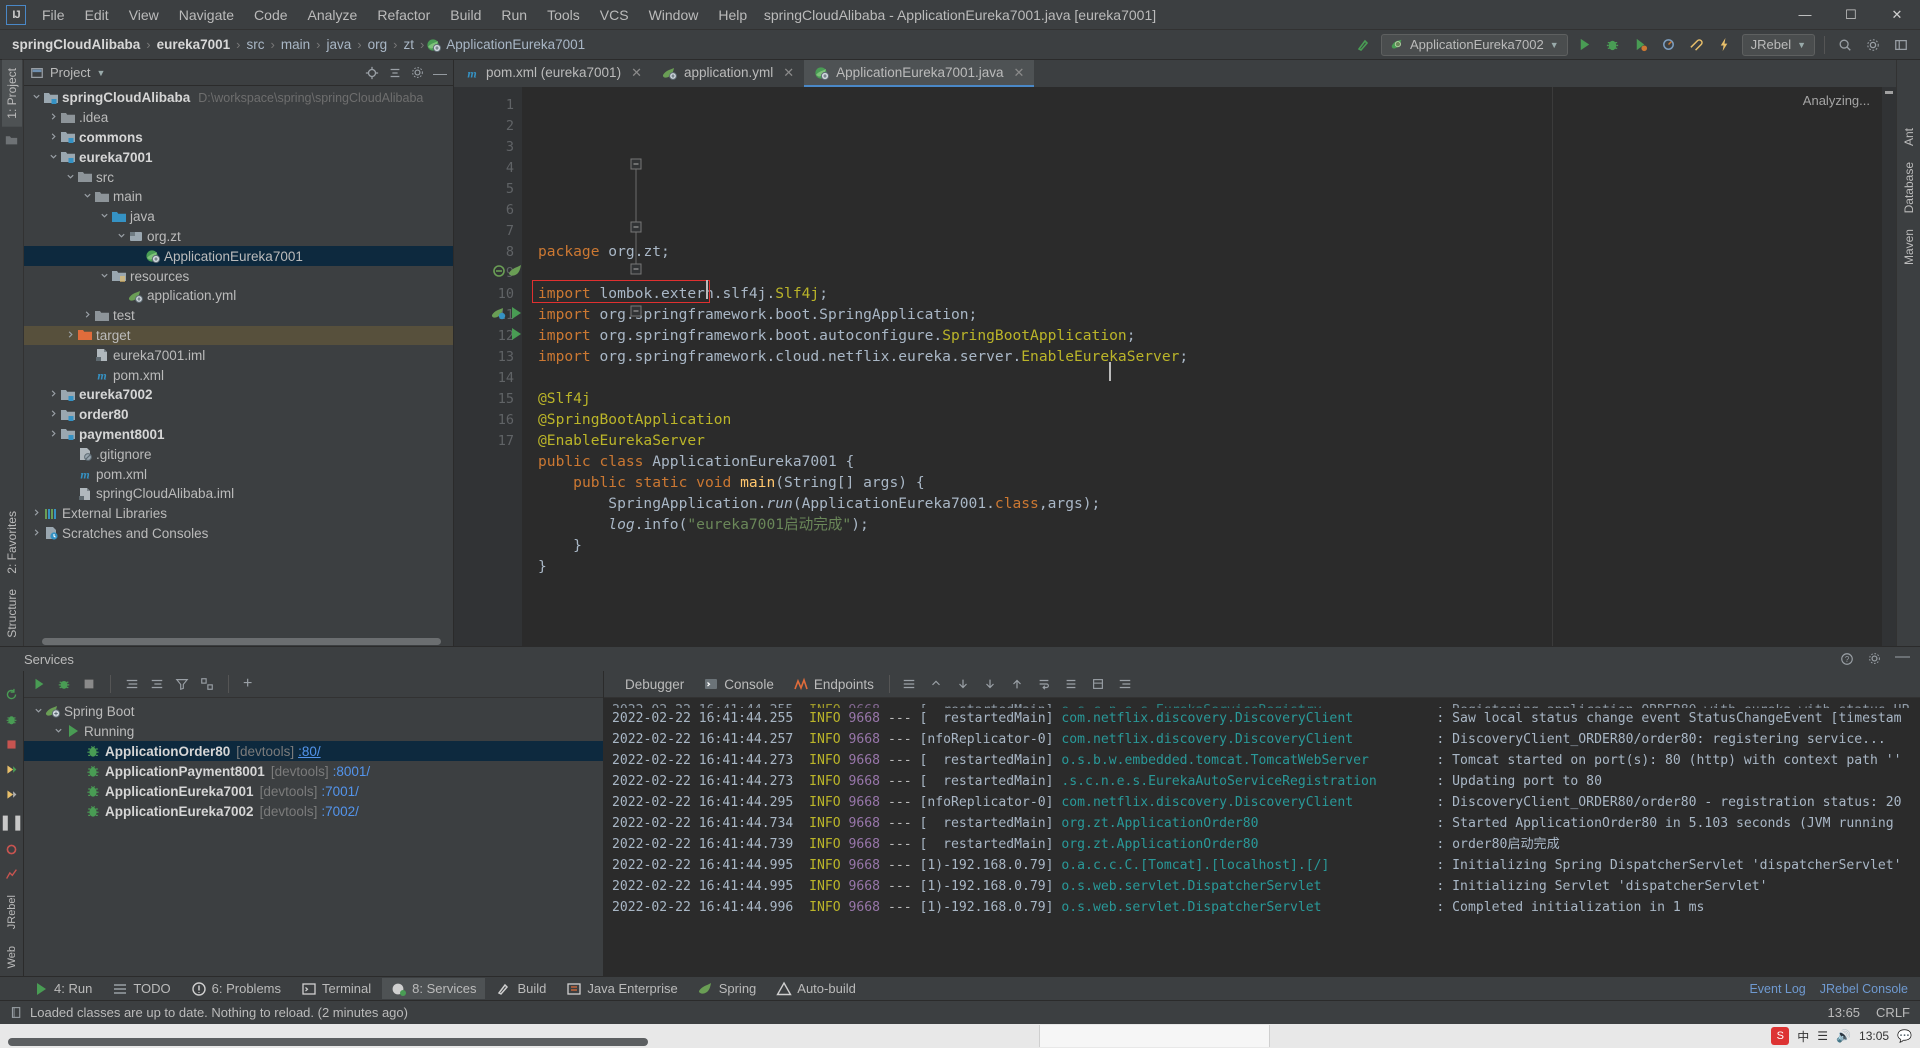 The image size is (1920, 1048). What do you see at coordinates (97, 15) in the screenshot?
I see `menu-item-edit: Edit` at bounding box center [97, 15].